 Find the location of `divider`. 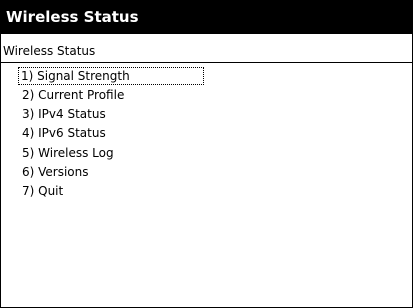

divider is located at coordinates (206, 62).